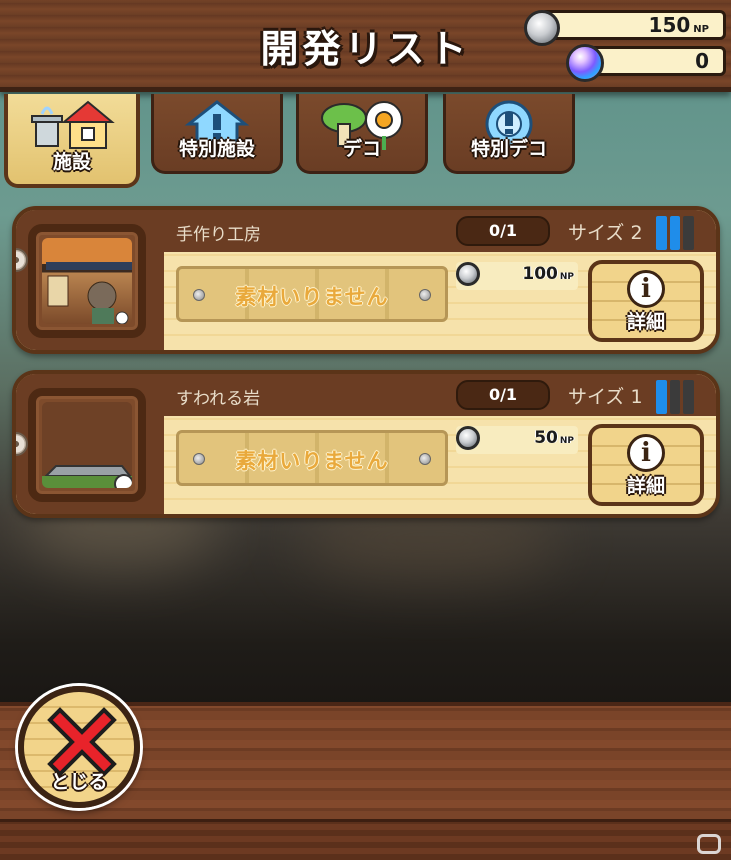 Image resolution: width=731 pixels, height=860 pixels. What do you see at coordinates (585, 63) in the screenshot?
I see `orb-icon` at bounding box center [585, 63].